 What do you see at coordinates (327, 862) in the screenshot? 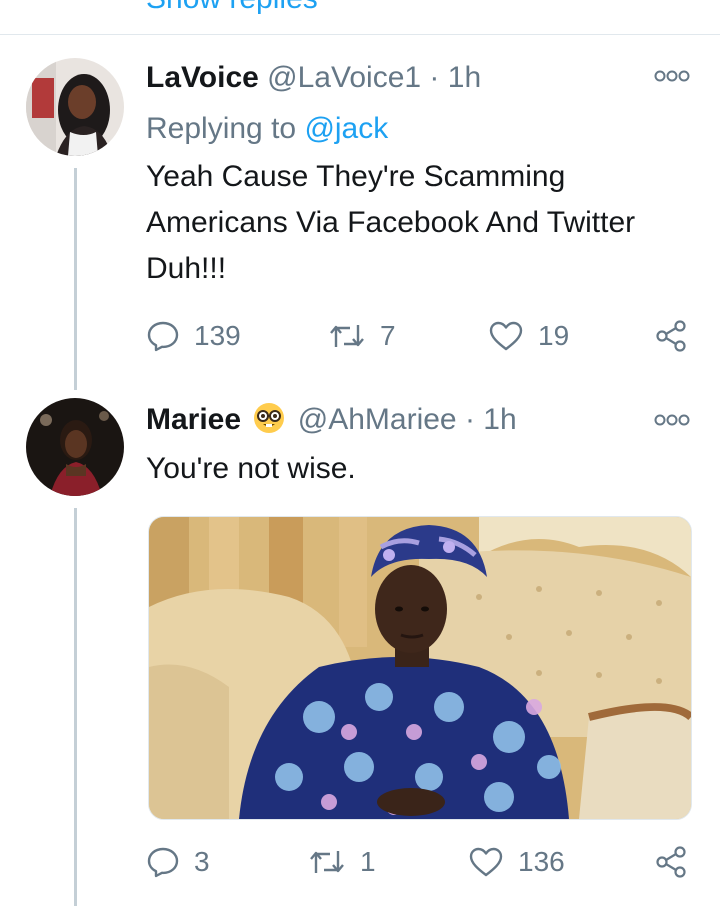
I see `retweet-icon` at bounding box center [327, 862].